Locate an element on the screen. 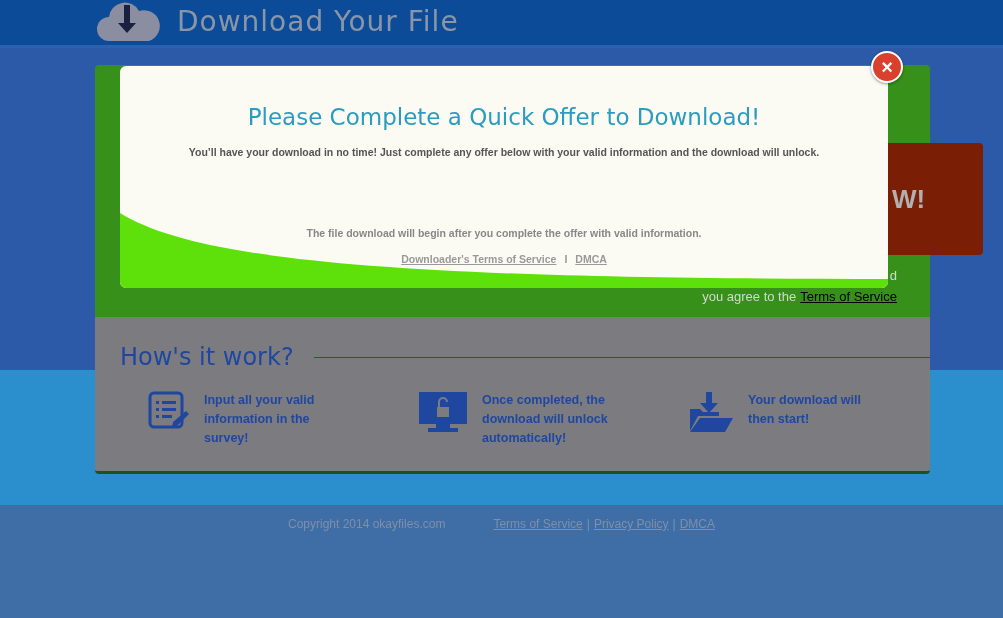 The width and height of the screenshot is (1003, 618). note-text: you agree to the is located at coordinates (749, 296).